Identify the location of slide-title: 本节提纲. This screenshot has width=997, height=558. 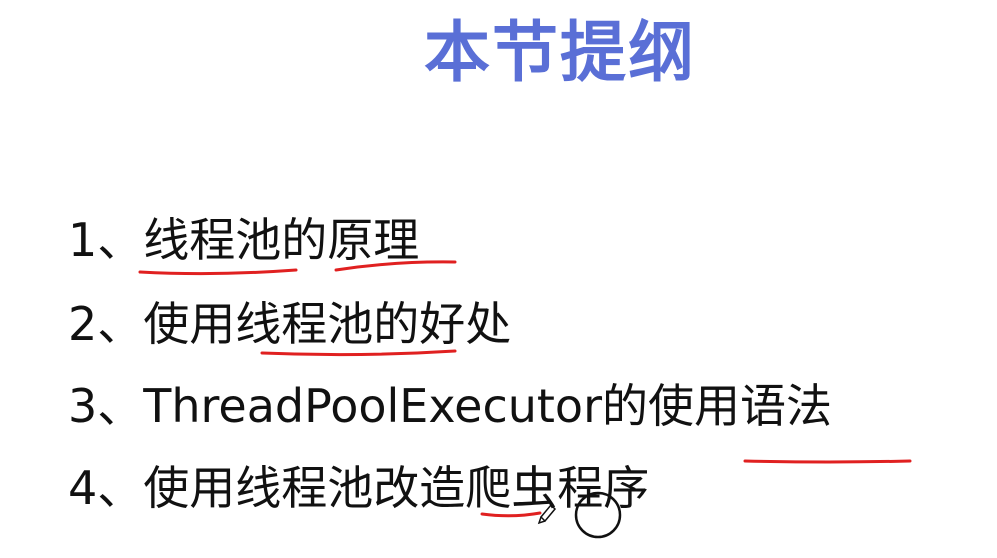
(560, 52).